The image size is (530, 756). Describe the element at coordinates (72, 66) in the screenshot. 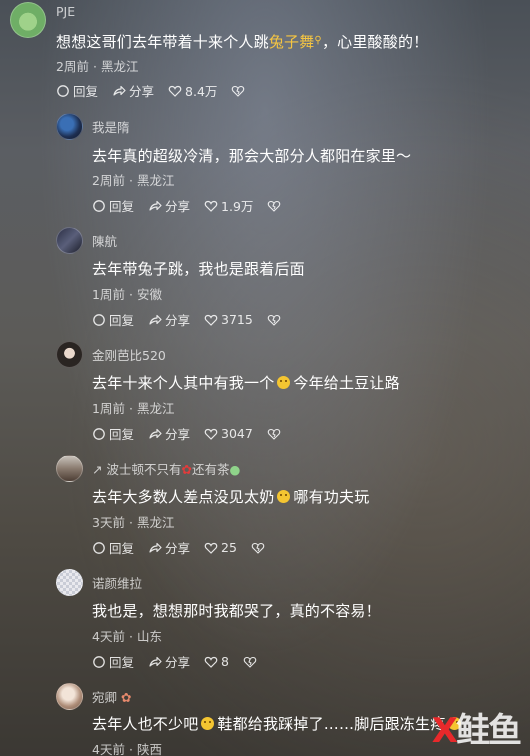

I see `comment-time: 2周前` at that location.